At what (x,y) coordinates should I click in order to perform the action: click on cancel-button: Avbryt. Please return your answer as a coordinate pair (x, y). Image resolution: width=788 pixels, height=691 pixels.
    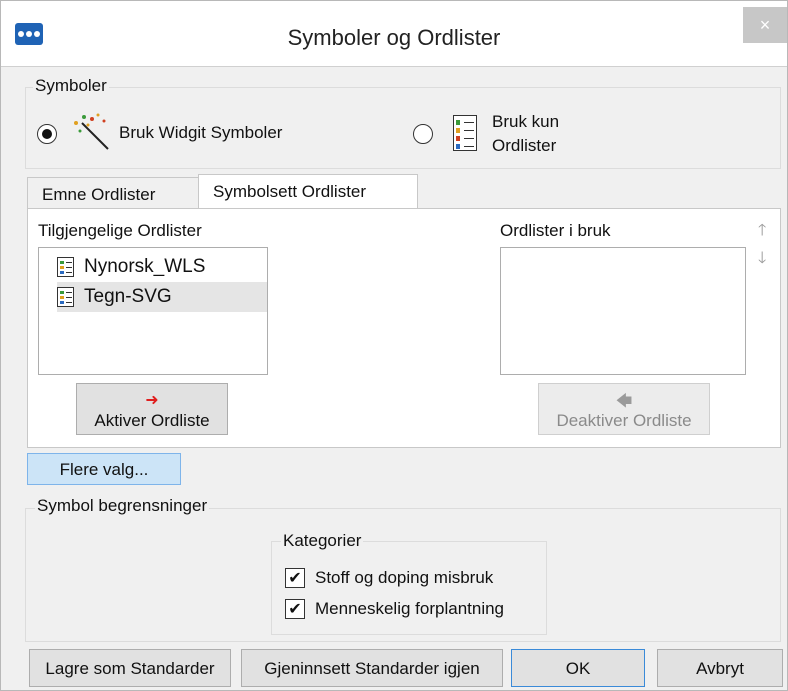
    Looking at the image, I should click on (720, 668).